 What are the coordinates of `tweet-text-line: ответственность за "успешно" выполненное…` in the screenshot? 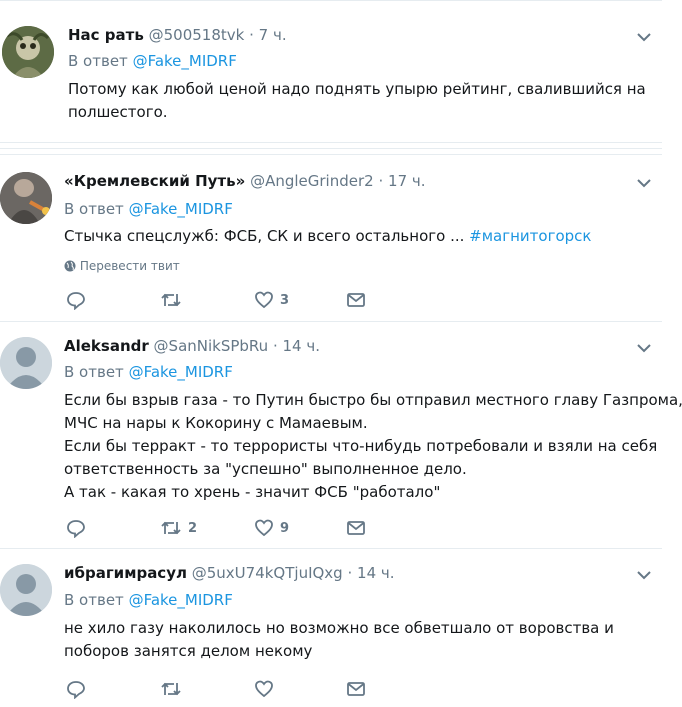 It's located at (265, 469).